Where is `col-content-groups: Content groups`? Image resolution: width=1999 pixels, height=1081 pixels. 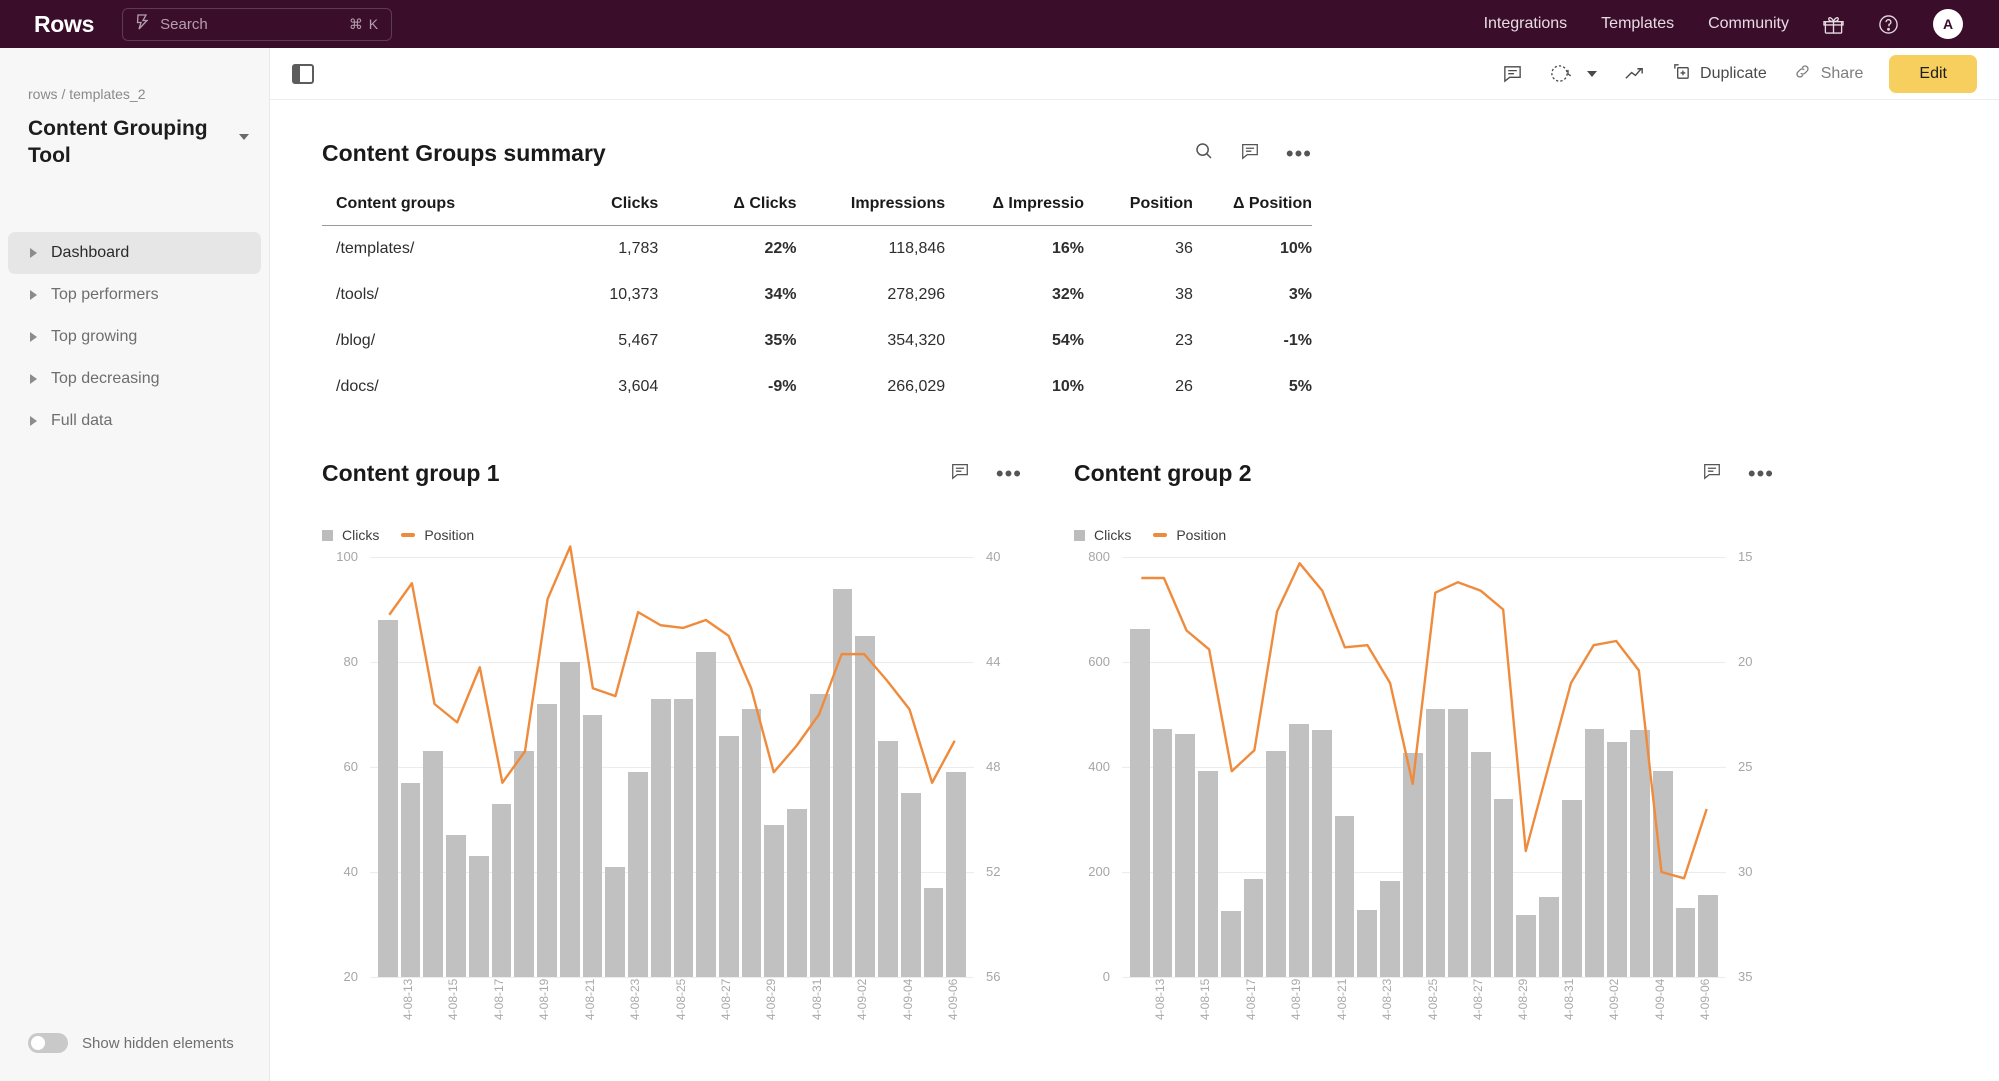 col-content-groups: Content groups is located at coordinates (426, 210).